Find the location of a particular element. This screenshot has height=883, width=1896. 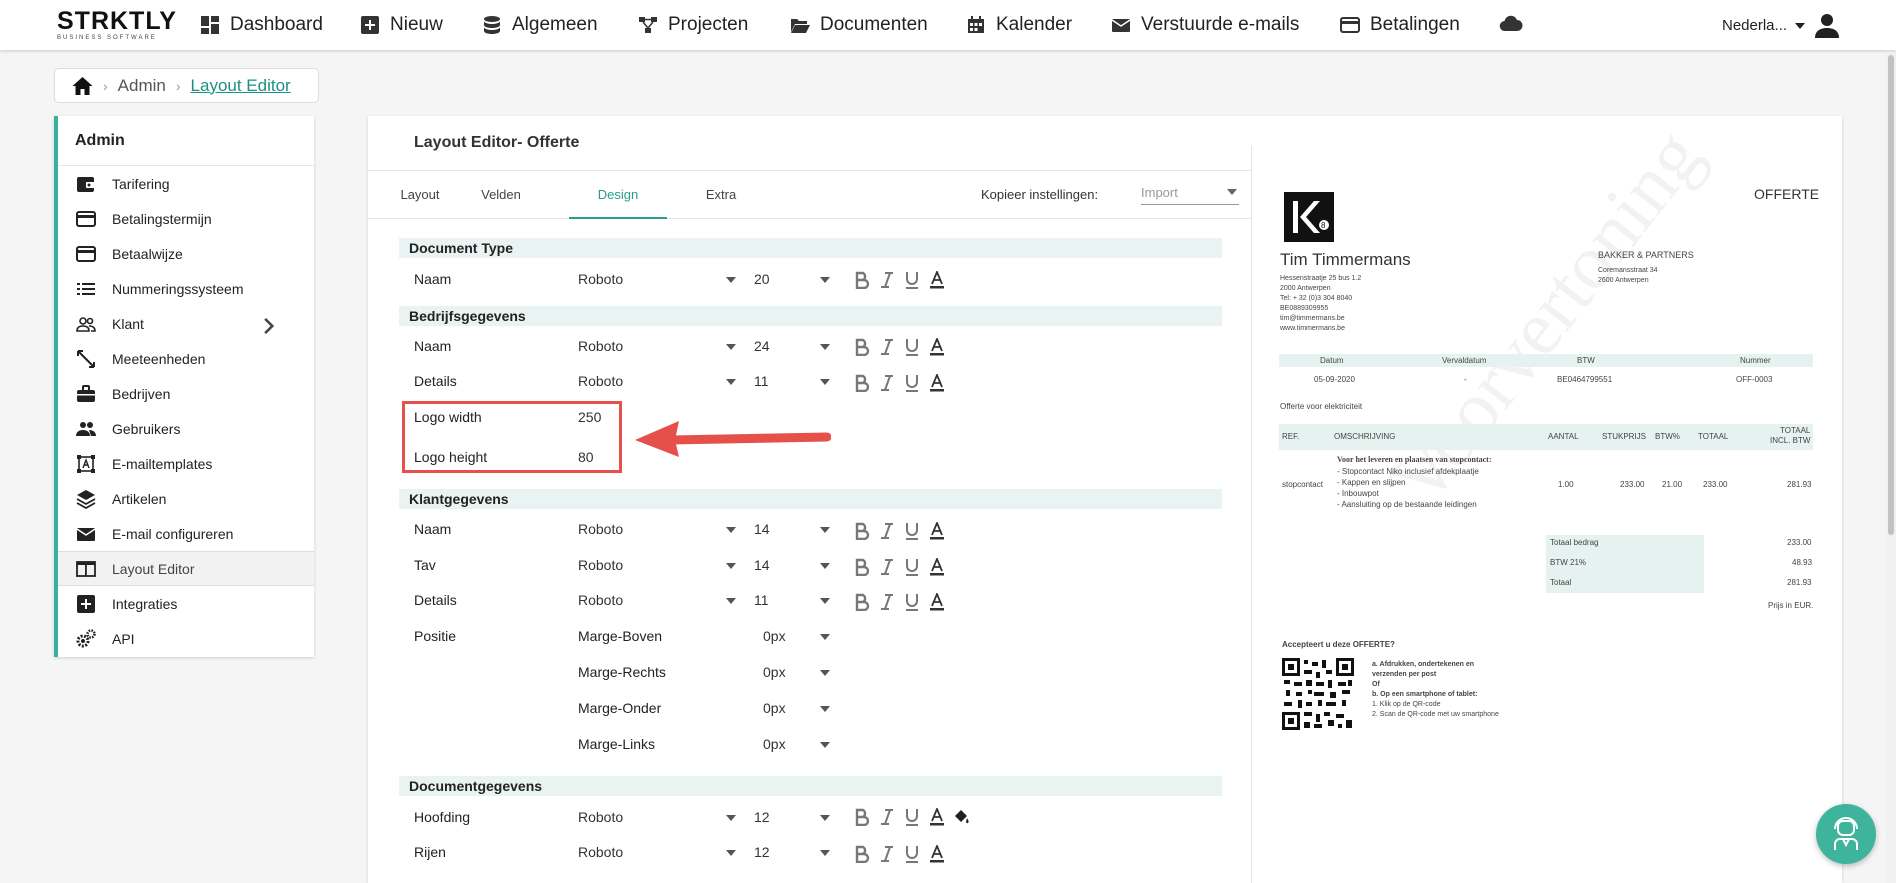

nav-dashboard: Dashboard is located at coordinates (261, 25).